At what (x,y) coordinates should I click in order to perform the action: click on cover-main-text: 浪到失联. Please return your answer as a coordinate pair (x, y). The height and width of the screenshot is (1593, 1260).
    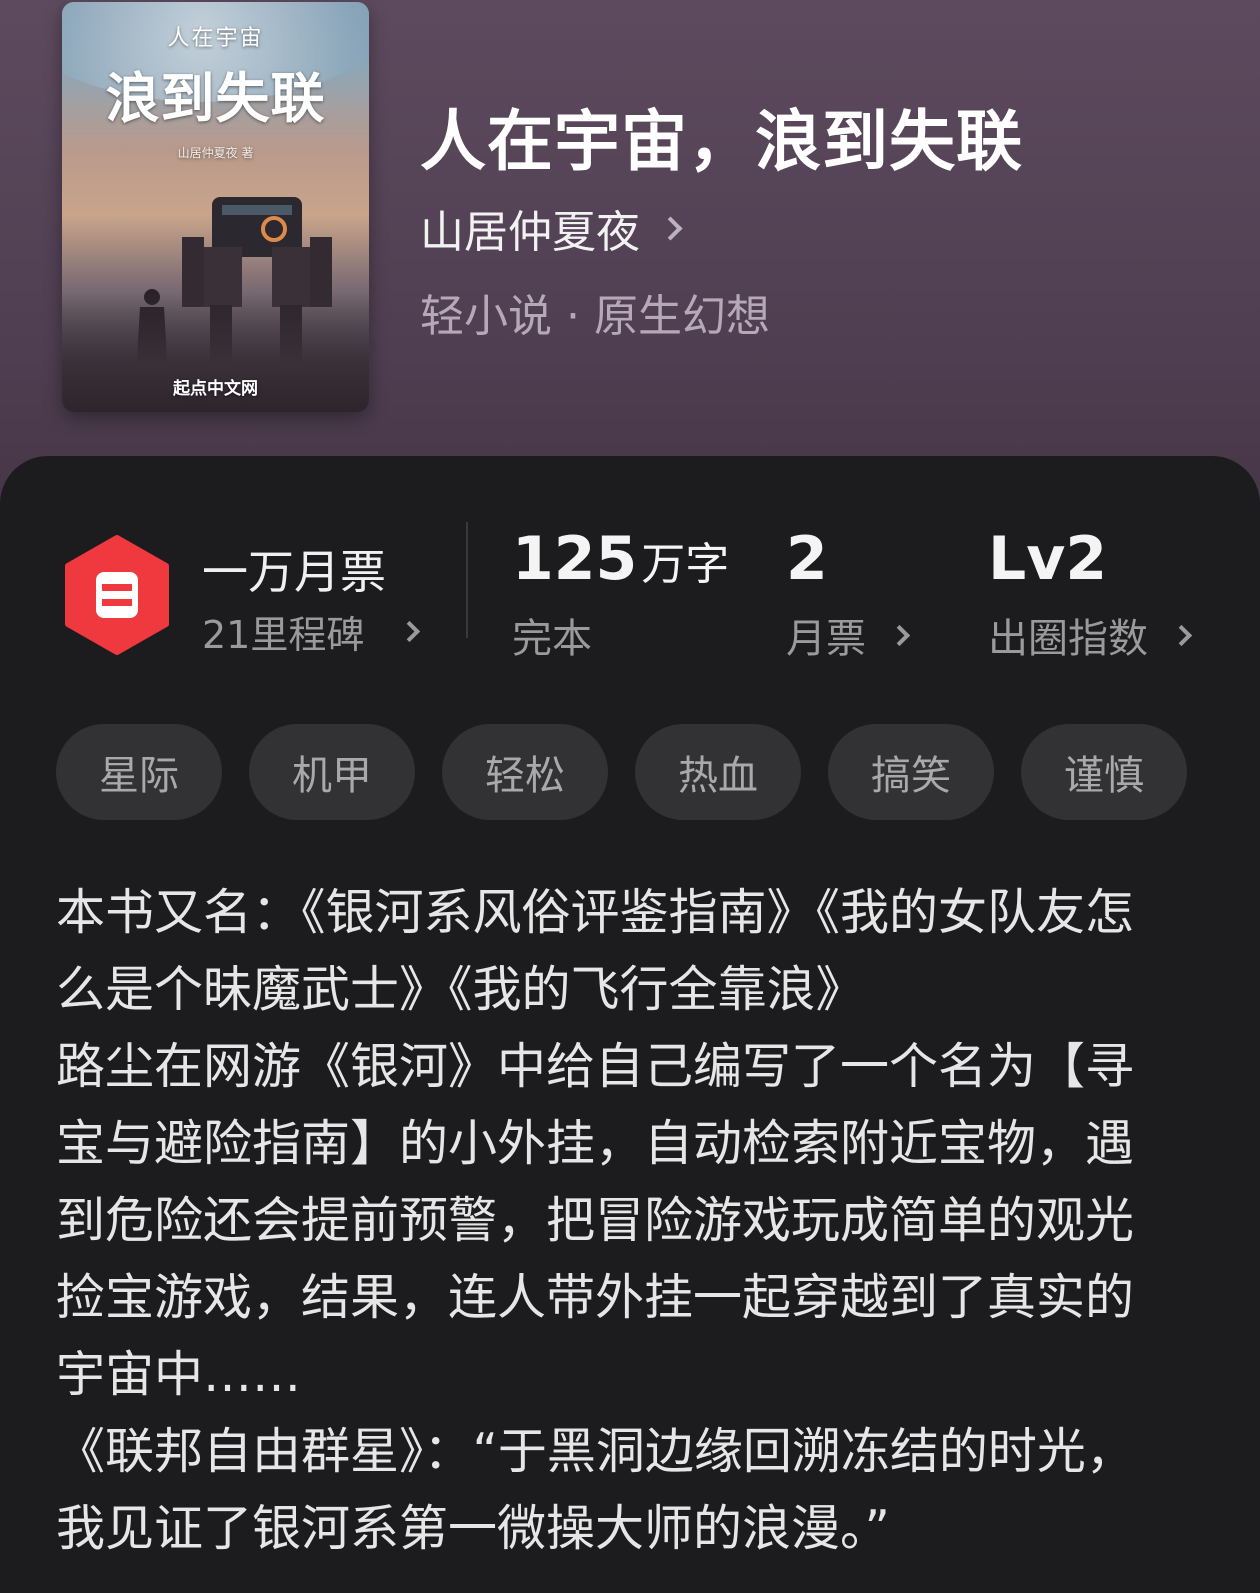
    Looking at the image, I should click on (215, 98).